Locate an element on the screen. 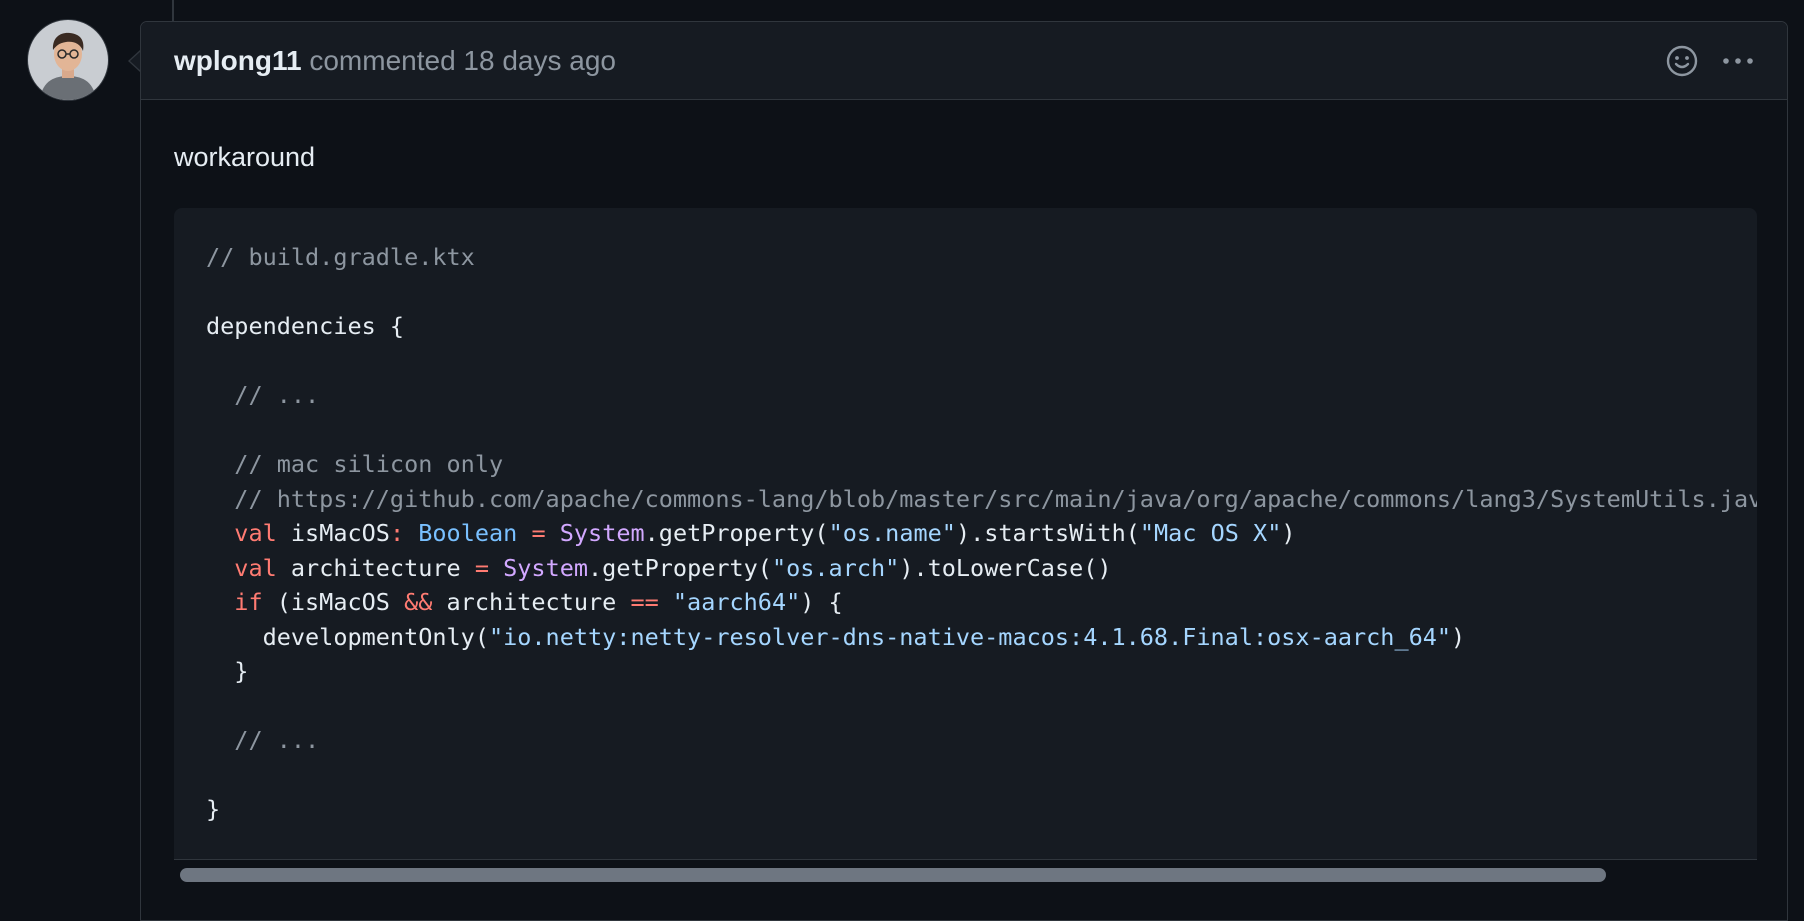  horizontal-scrollbar is located at coordinates (965, 873).